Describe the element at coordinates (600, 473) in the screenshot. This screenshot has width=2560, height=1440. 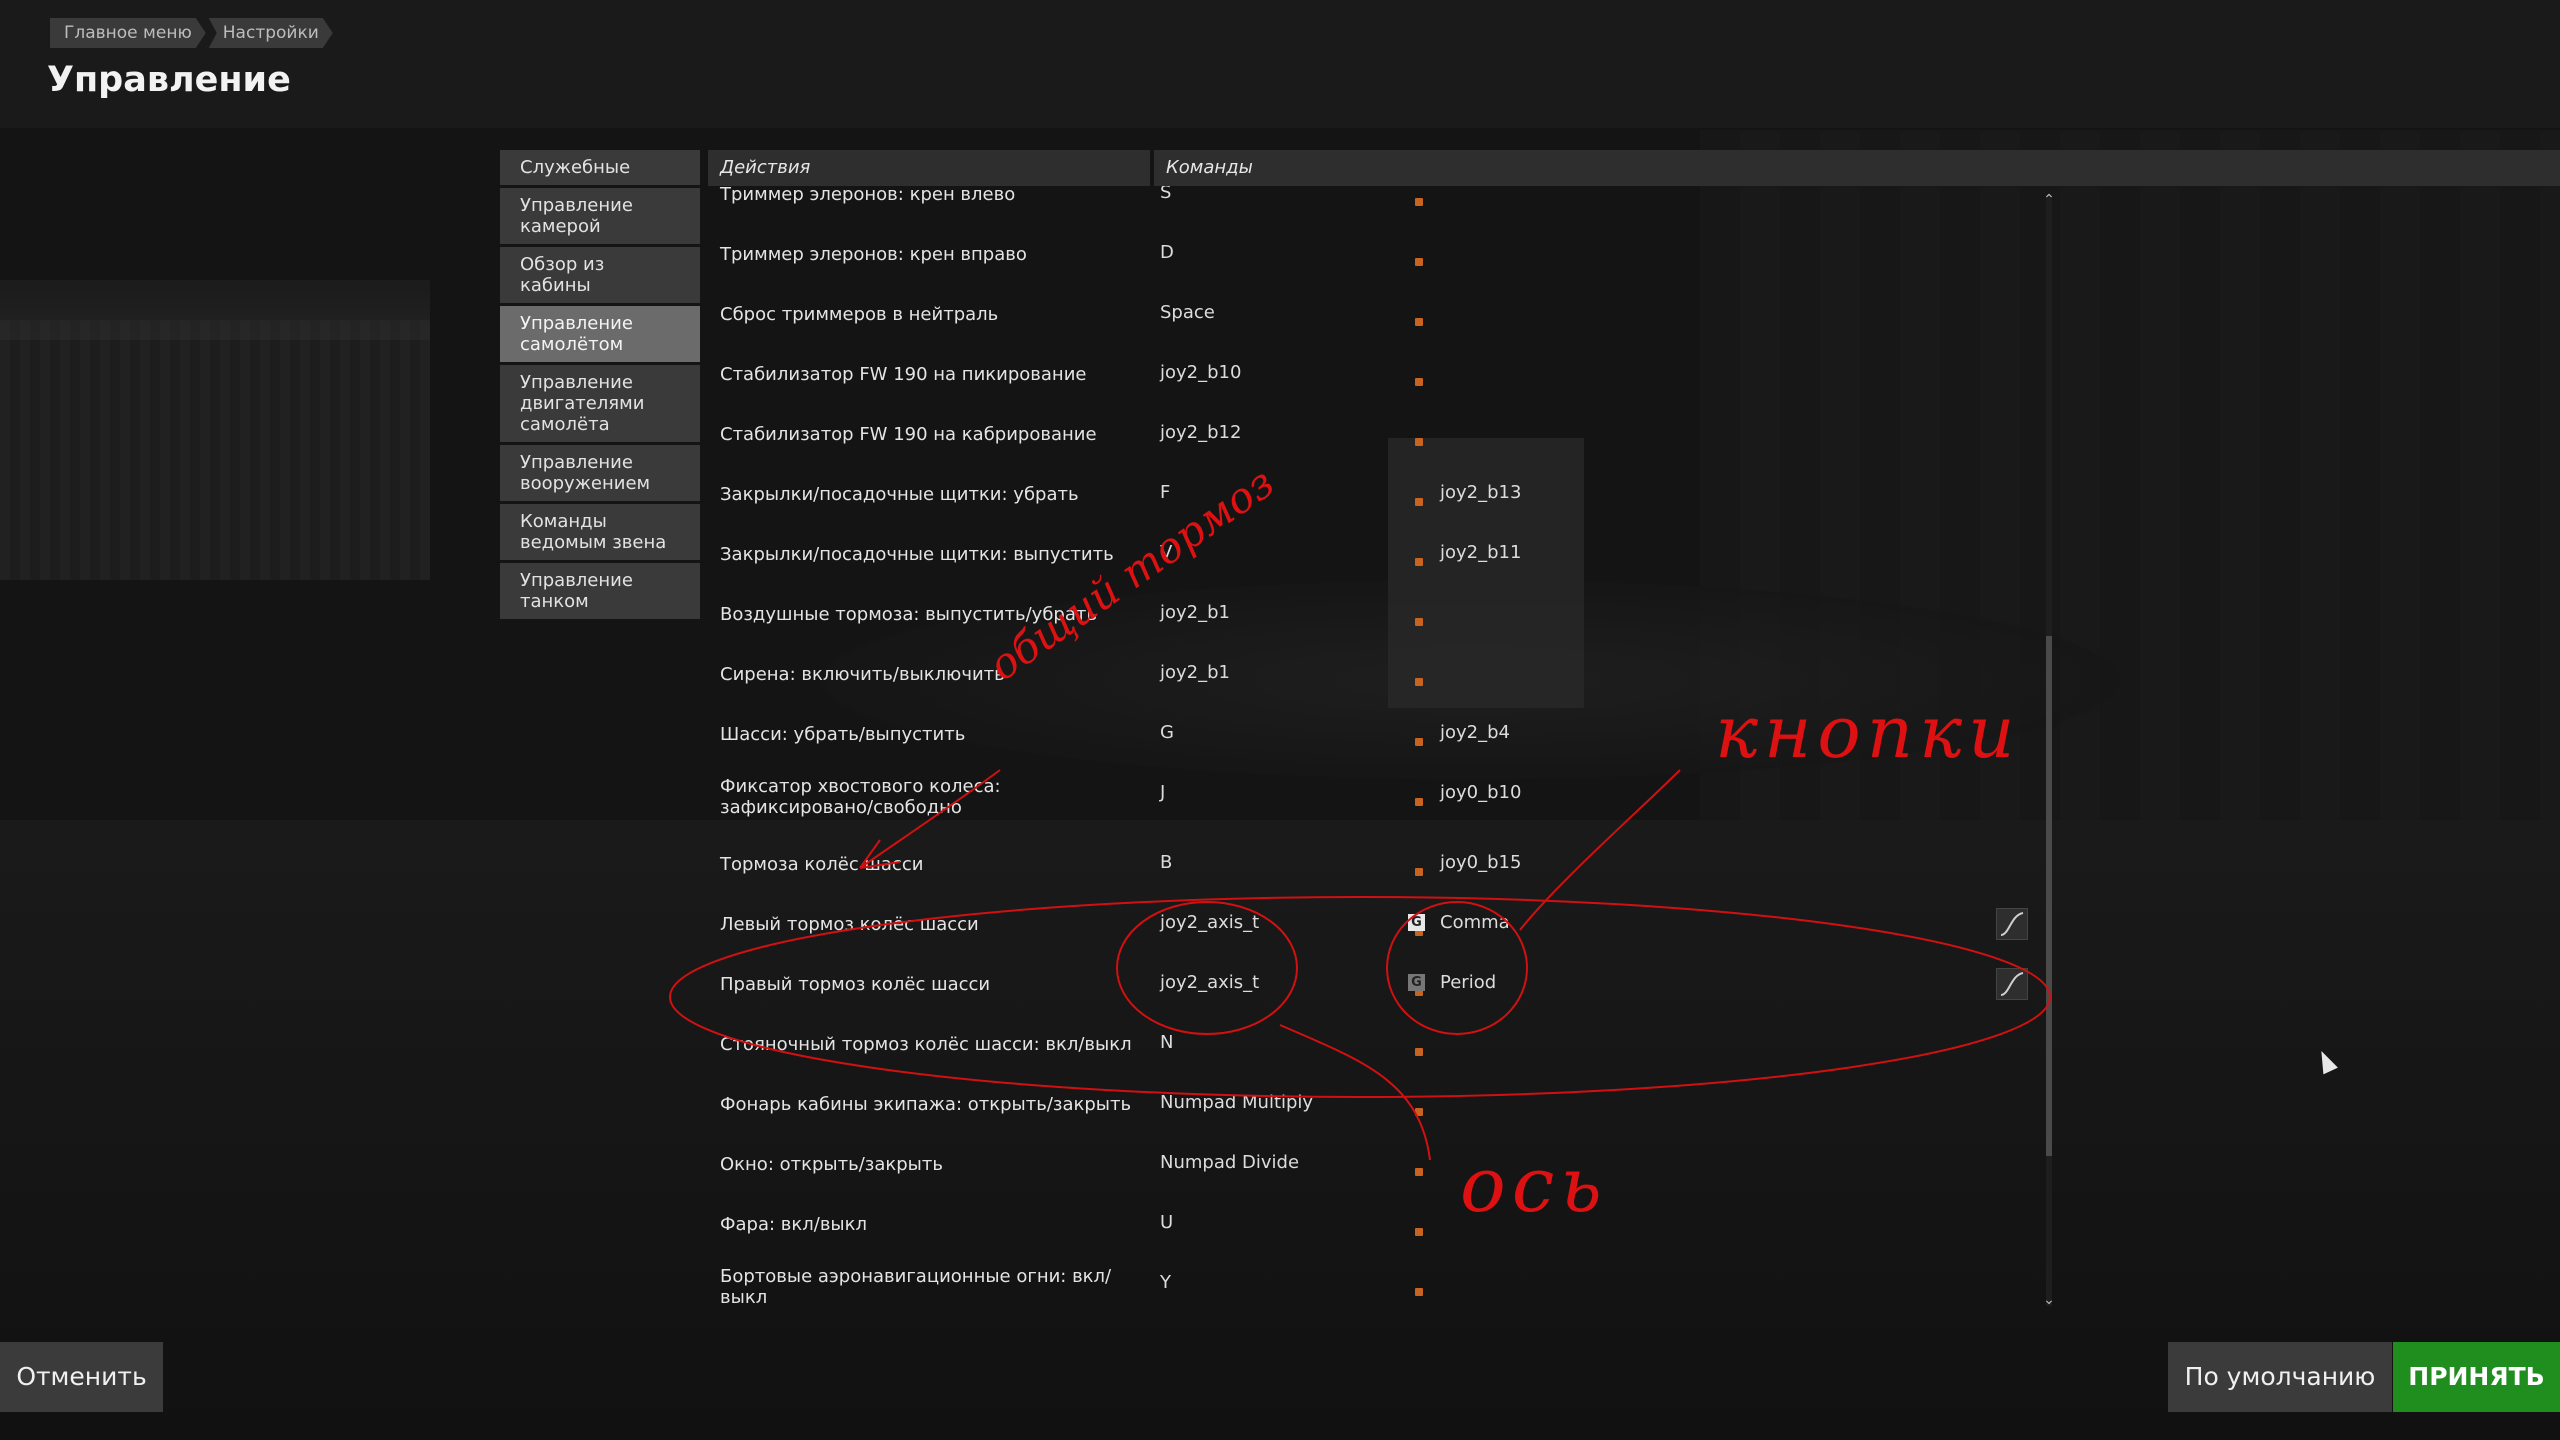
I see `sidebar-item-weapons: Управление вооружением` at that location.